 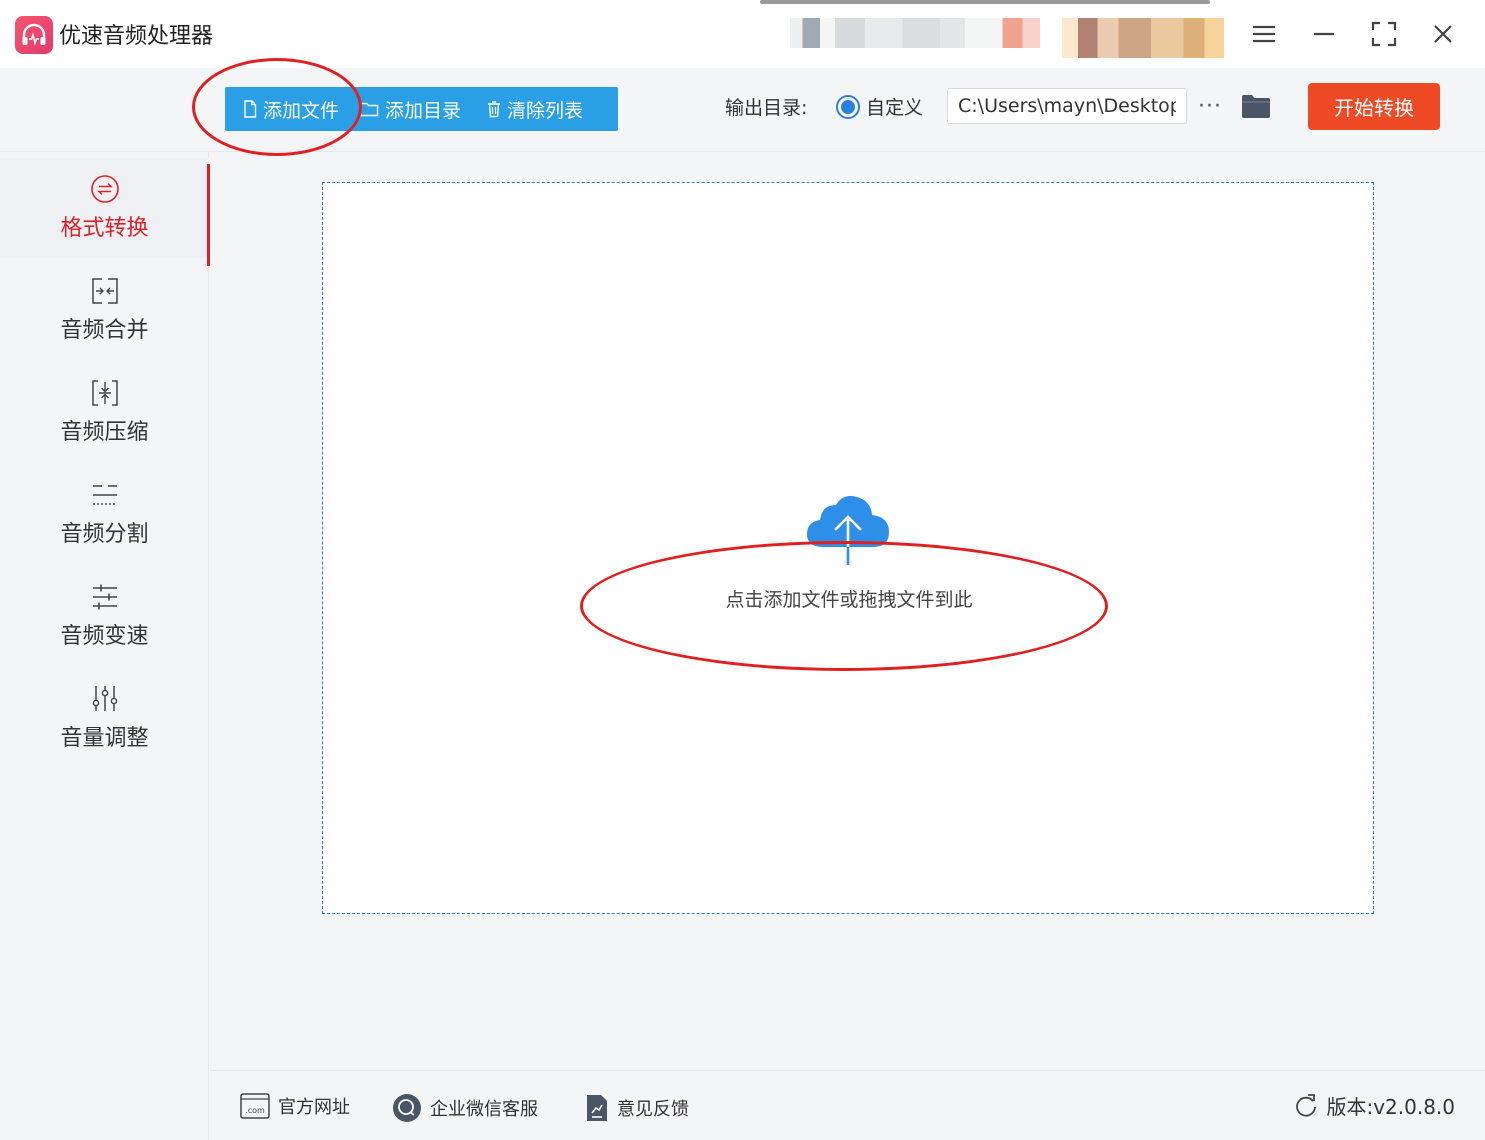 I want to click on menu-button, so click(x=1264, y=34).